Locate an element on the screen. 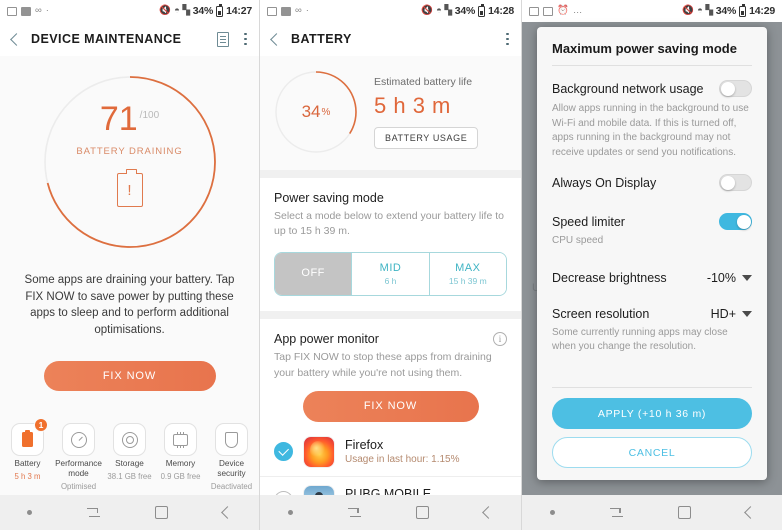 This screenshot has width=782, height=530. sidebar-item-device-security: Device security Deactivated is located at coordinates (231, 457).